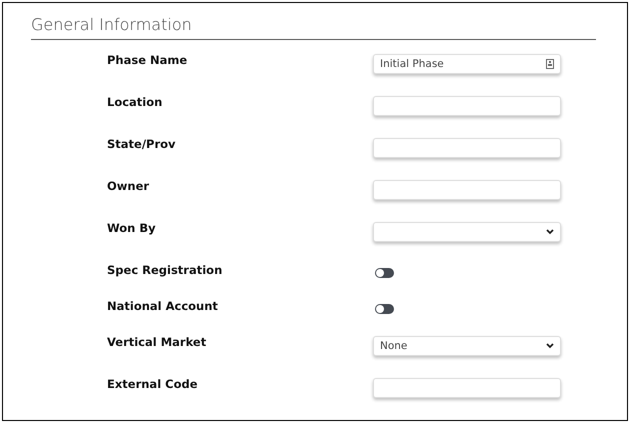 The height and width of the screenshot is (425, 630). Describe the element at coordinates (394, 346) in the screenshot. I see `selected-option: None` at that location.